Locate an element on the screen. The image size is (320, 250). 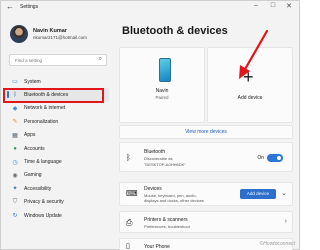
sidebar-item-label: Network & internet is located at coordinates (45, 108).